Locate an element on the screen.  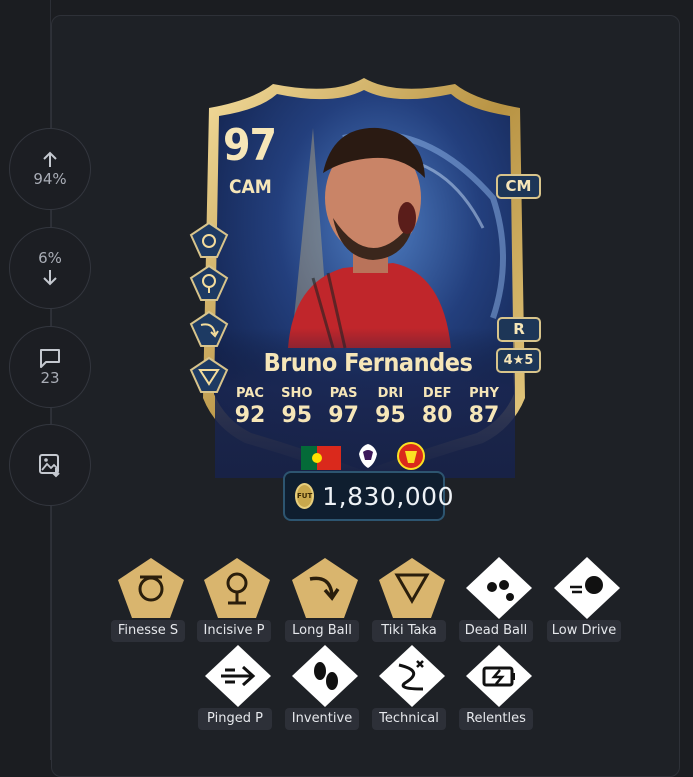
stat-sho: SHO 95 is located at coordinates (297, 407).